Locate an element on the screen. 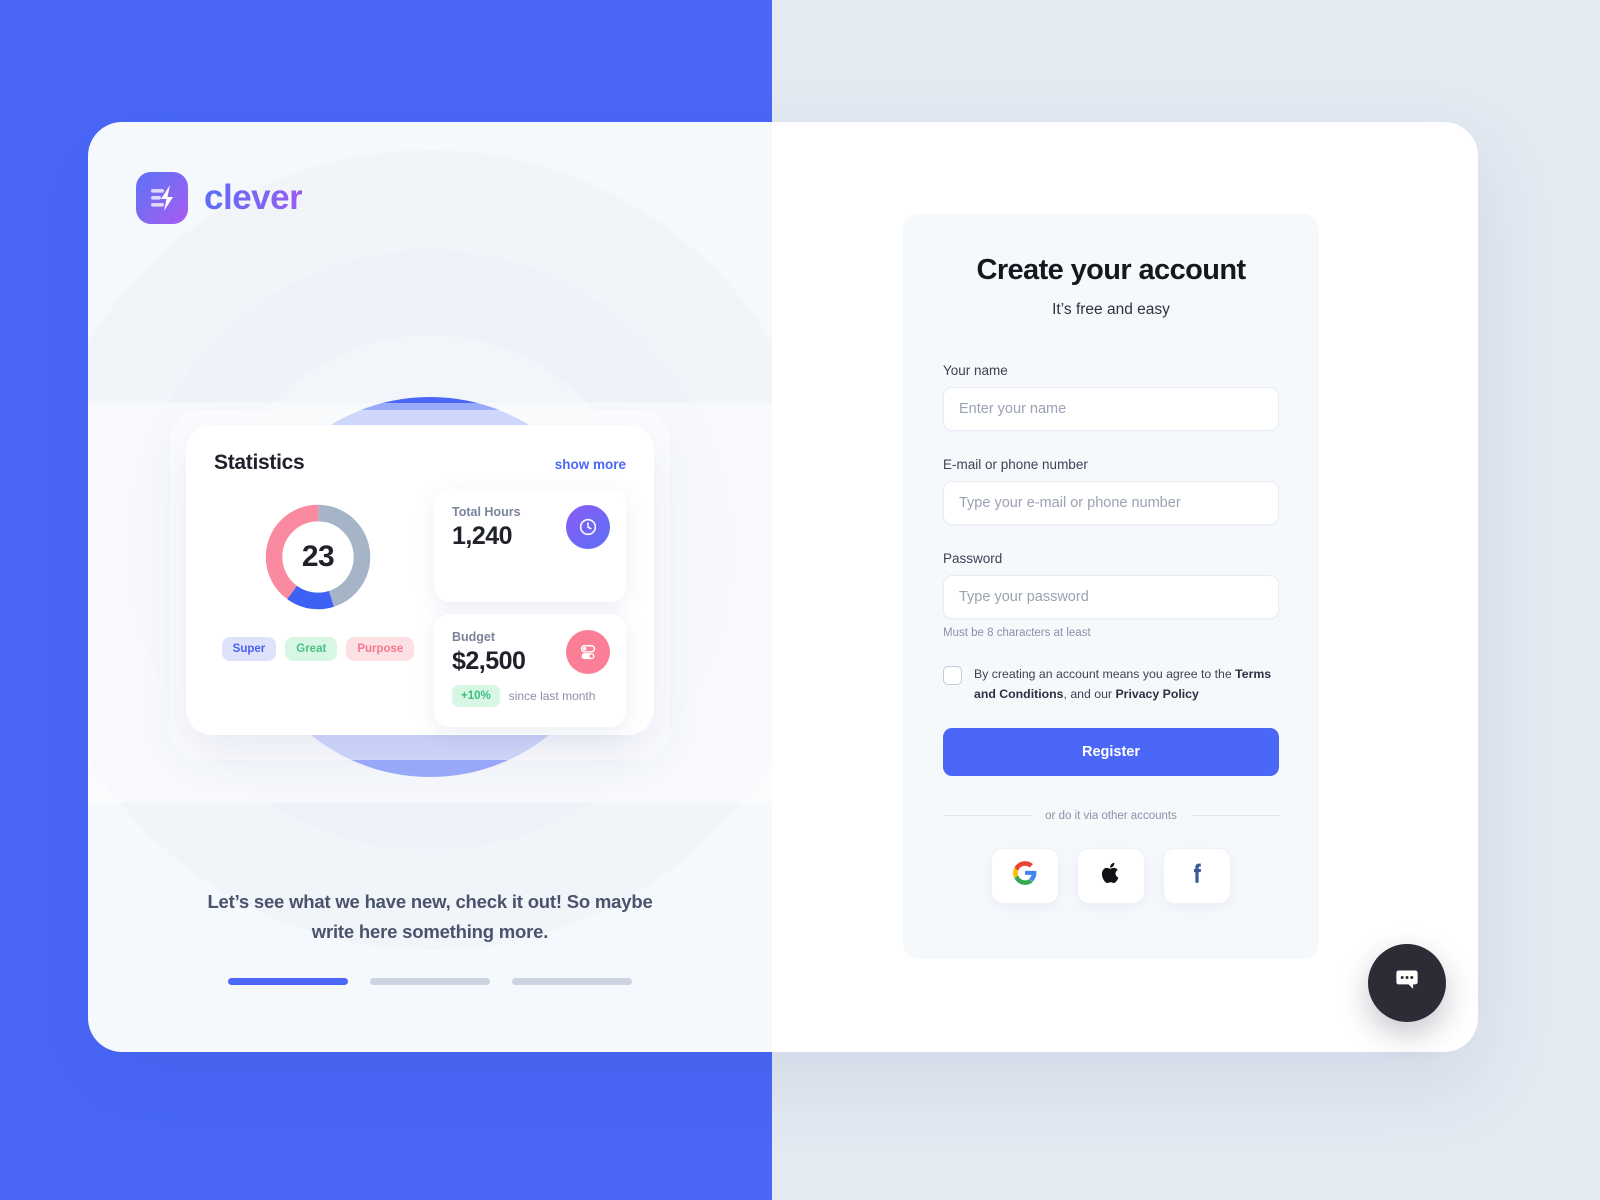 This screenshot has width=1600, height=1200. divider-label: or do it via other accounts is located at coordinates (1111, 815).